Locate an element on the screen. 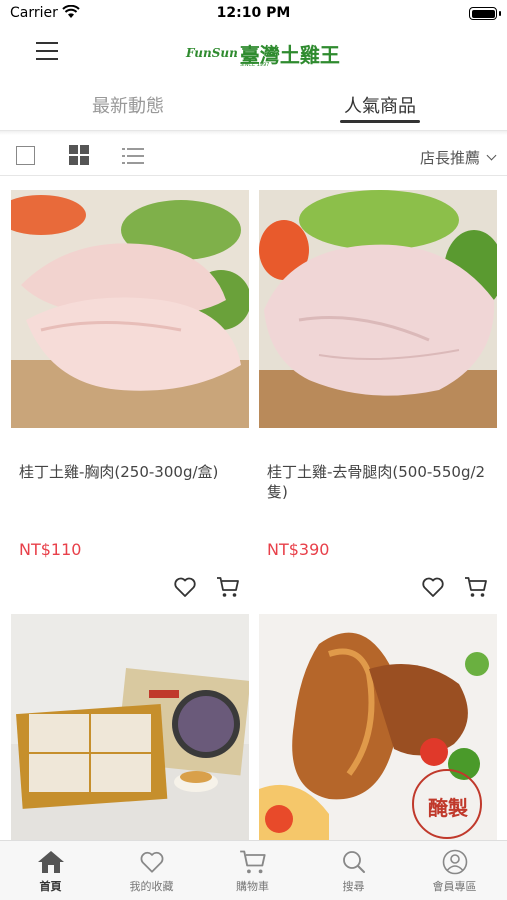  clock: 12:10 PM is located at coordinates (253, 13).